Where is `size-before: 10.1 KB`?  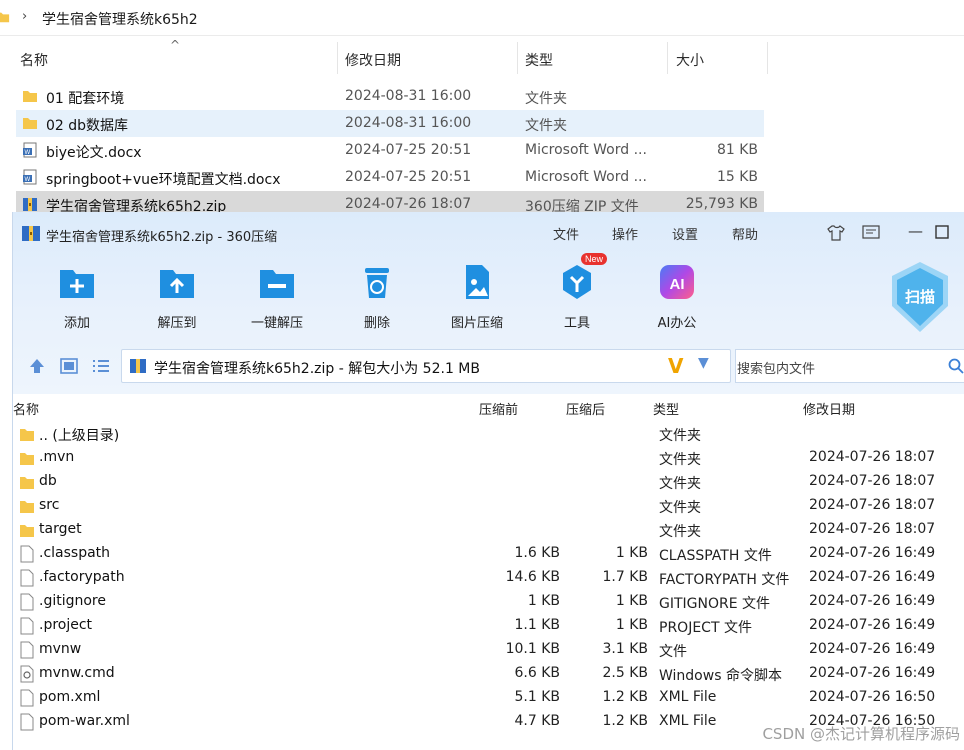
size-before: 10.1 KB is located at coordinates (532, 649).